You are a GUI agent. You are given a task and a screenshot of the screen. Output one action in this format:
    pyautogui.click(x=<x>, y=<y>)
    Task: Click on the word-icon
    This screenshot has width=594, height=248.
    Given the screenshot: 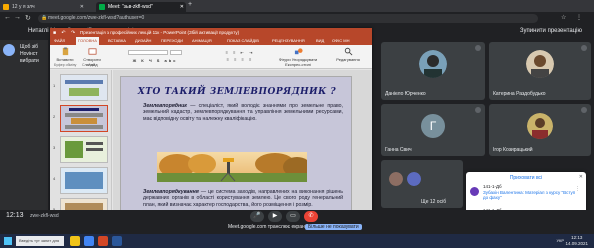 What is the action you would take?
    pyautogui.click(x=117, y=241)
    